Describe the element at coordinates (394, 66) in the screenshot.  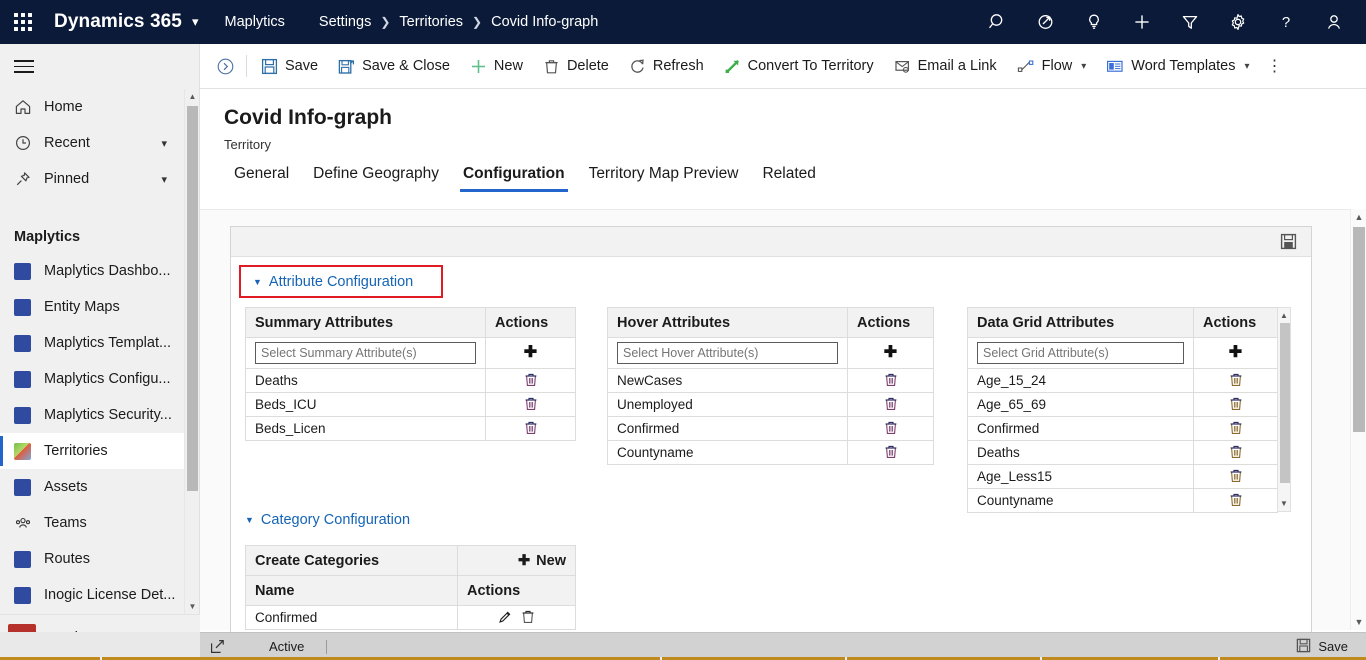
I see `save-and-close-button: Save & Close` at that location.